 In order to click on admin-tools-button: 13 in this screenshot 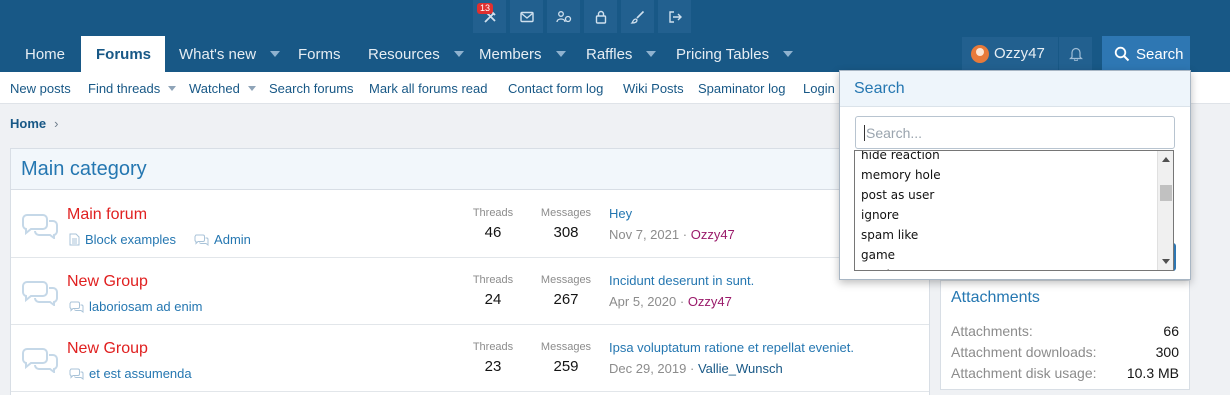, I will do `click(489, 16)`.